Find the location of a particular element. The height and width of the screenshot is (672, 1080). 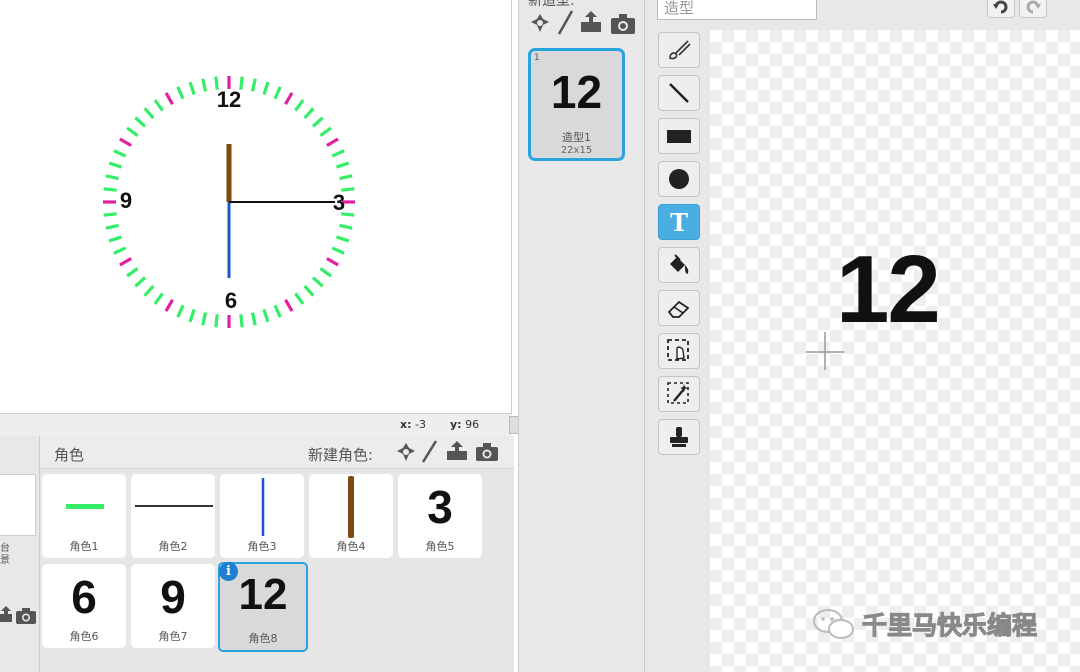

sprite-tile: 角色4 is located at coordinates (351, 516).